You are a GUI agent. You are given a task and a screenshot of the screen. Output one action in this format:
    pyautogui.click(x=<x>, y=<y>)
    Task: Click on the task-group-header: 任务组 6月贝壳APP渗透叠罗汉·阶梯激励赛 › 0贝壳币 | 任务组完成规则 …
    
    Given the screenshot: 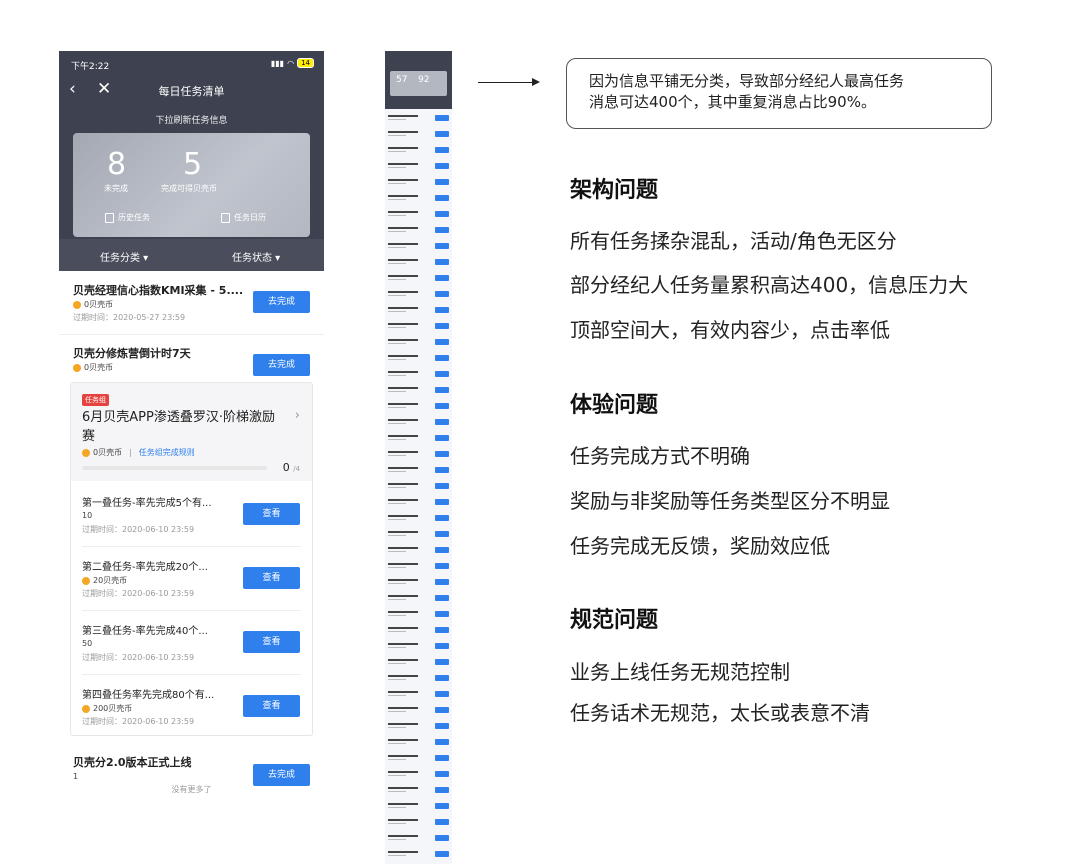 What is the action you would take?
    pyautogui.click(x=191, y=432)
    